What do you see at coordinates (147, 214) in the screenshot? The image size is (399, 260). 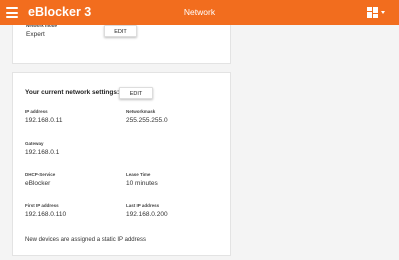 I see `last-ip-value: 192.168.0.200` at bounding box center [147, 214].